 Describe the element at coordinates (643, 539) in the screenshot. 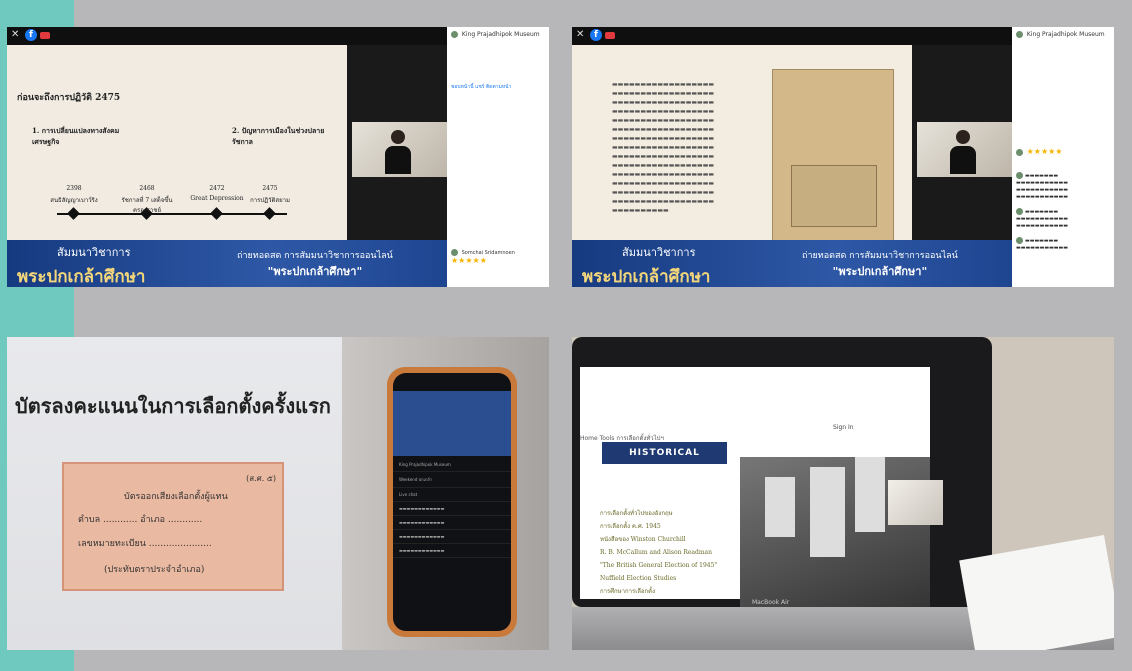

I see `bullet-item: หนังสือของ Winston Churchill` at that location.